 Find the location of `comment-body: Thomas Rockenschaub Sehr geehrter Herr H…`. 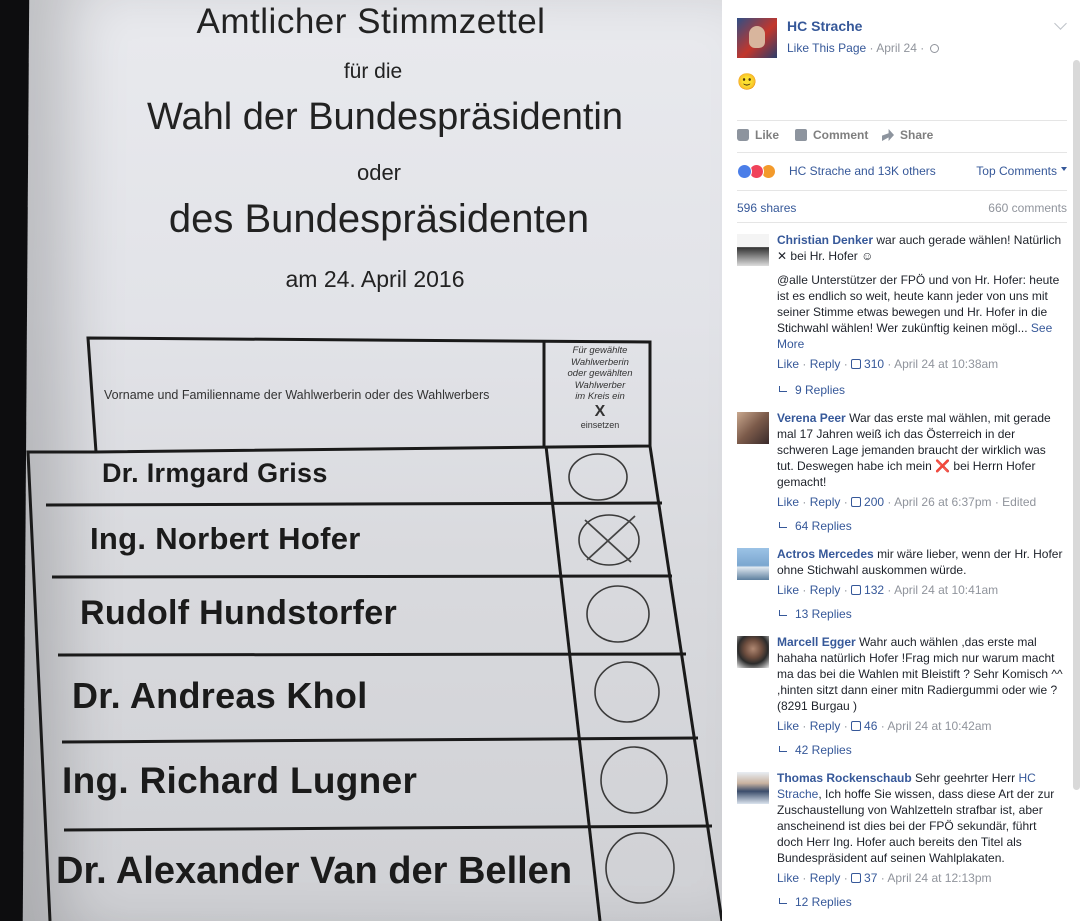

comment-body: Thomas Rockenschaub Sehr geehrter Herr H… is located at coordinates (920, 828).